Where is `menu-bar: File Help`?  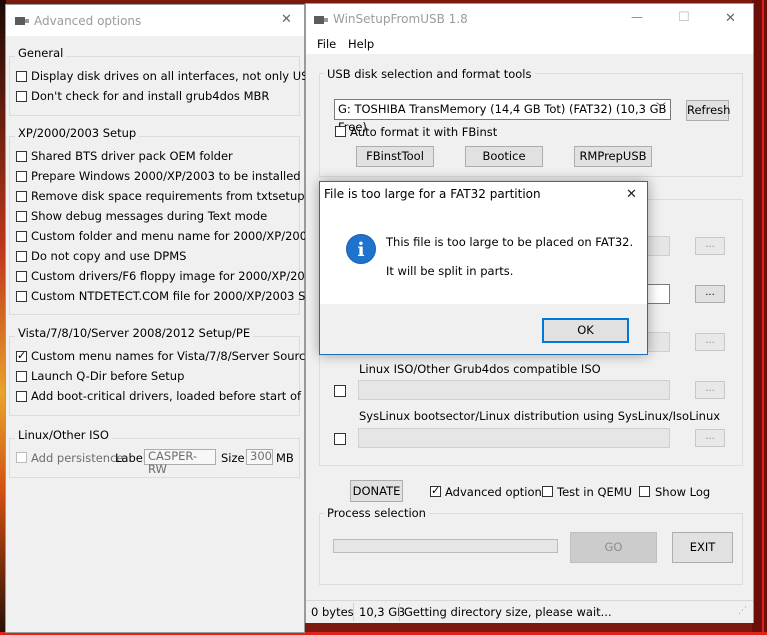
menu-bar: File Help is located at coordinates (529, 44).